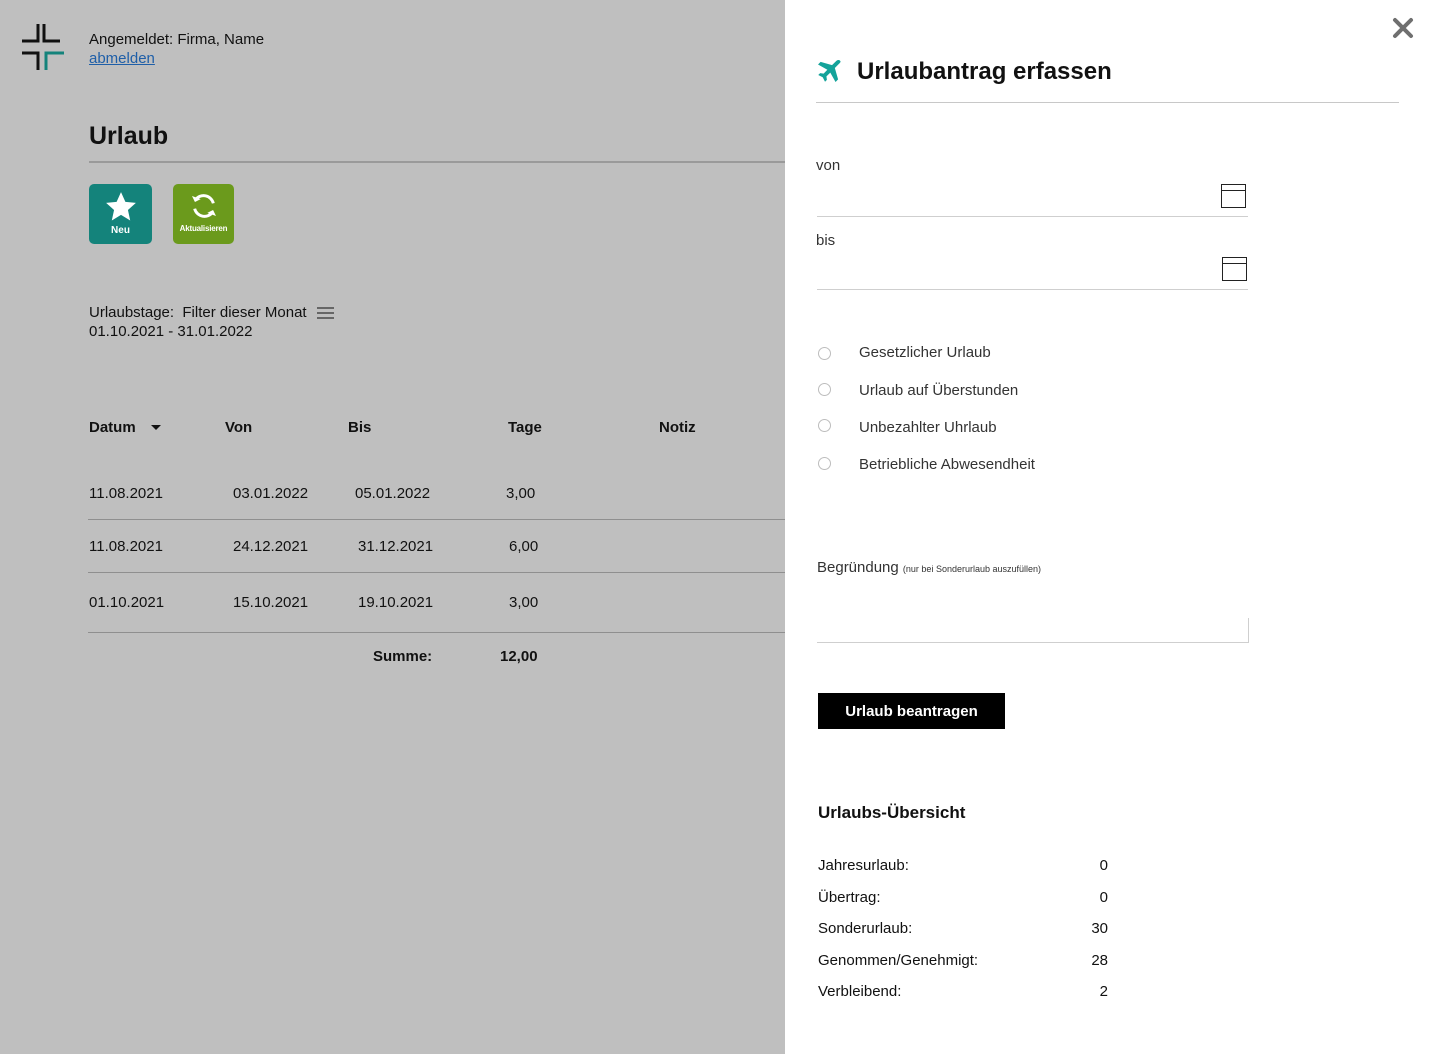 This screenshot has width=1431, height=1054. I want to click on overview-label: Übertrag:, so click(849, 897).